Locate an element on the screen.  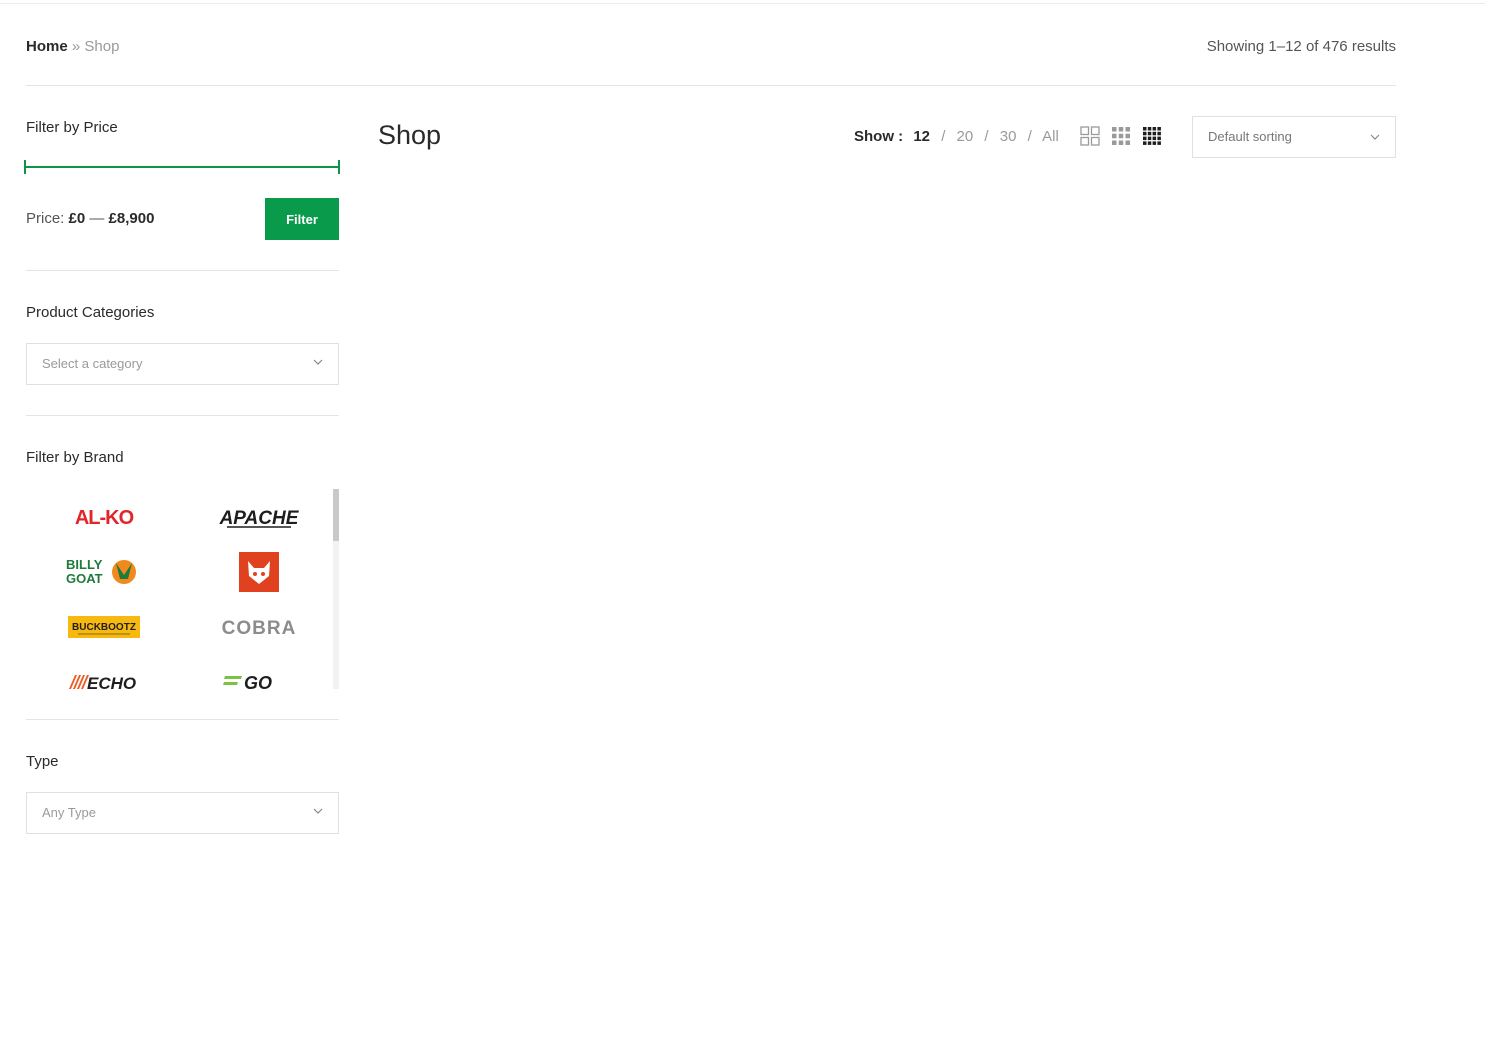
brand-logo-billy-goat: BILLY GOAT is located at coordinates (103, 571).